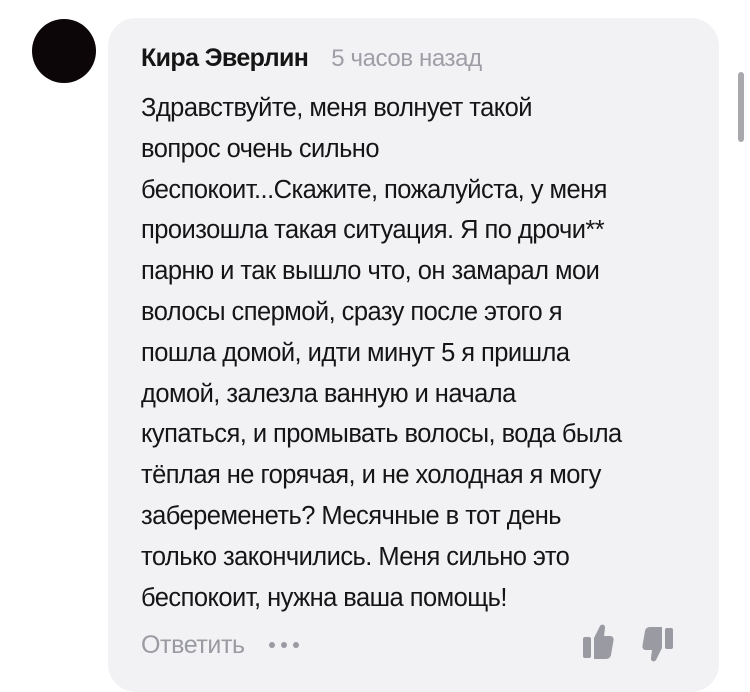 This screenshot has width=750, height=692. What do you see at coordinates (741, 107) in the screenshot?
I see `scrollbar` at bounding box center [741, 107].